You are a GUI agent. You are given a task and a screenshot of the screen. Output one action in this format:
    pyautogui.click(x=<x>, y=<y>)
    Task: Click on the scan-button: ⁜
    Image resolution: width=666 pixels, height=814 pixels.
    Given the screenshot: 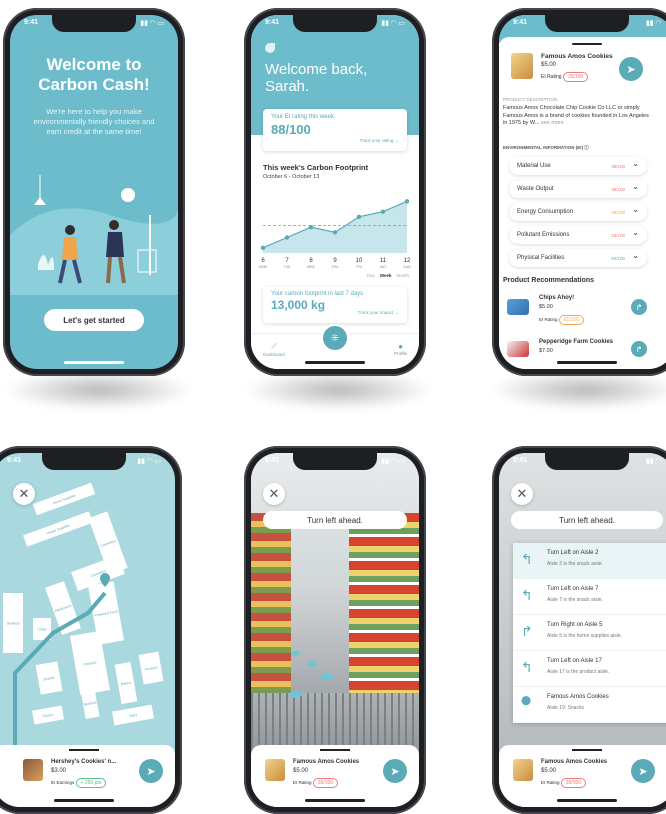 What is the action you would take?
    pyautogui.click(x=335, y=338)
    